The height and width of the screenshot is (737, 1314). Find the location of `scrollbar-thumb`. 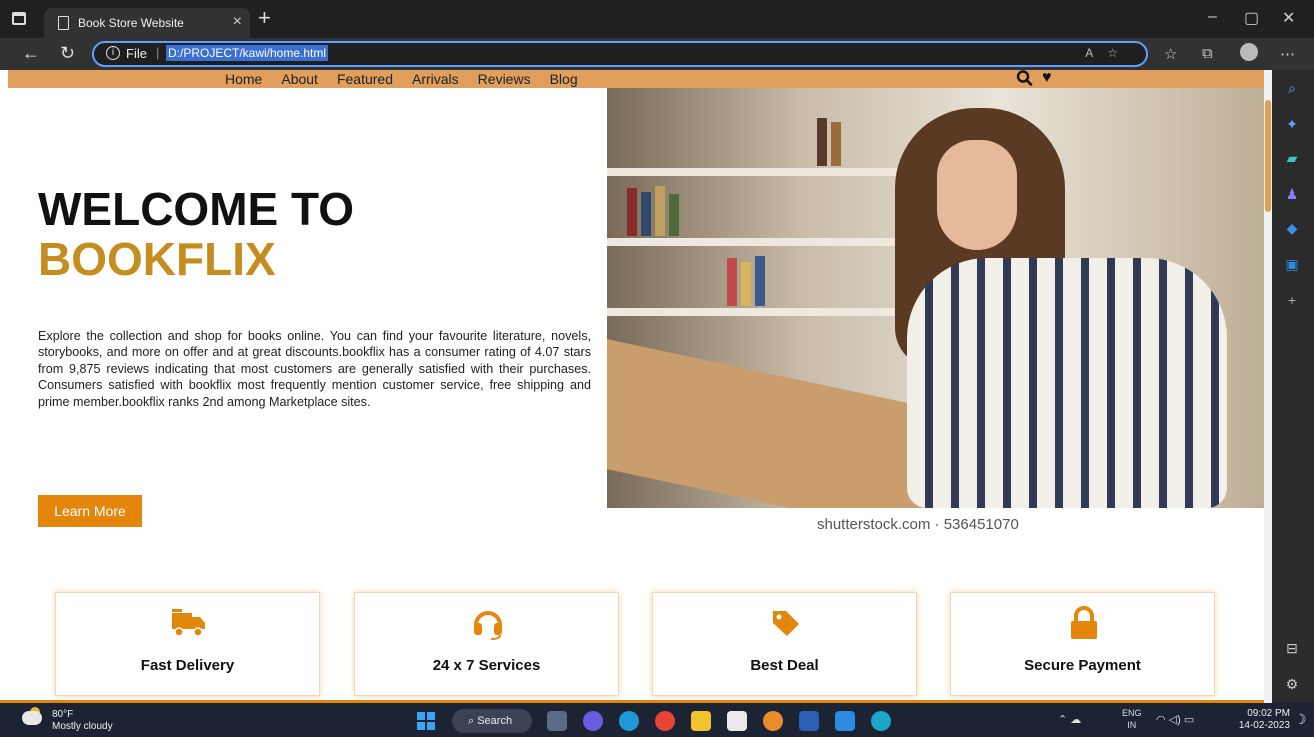

scrollbar-thumb is located at coordinates (1268, 156).